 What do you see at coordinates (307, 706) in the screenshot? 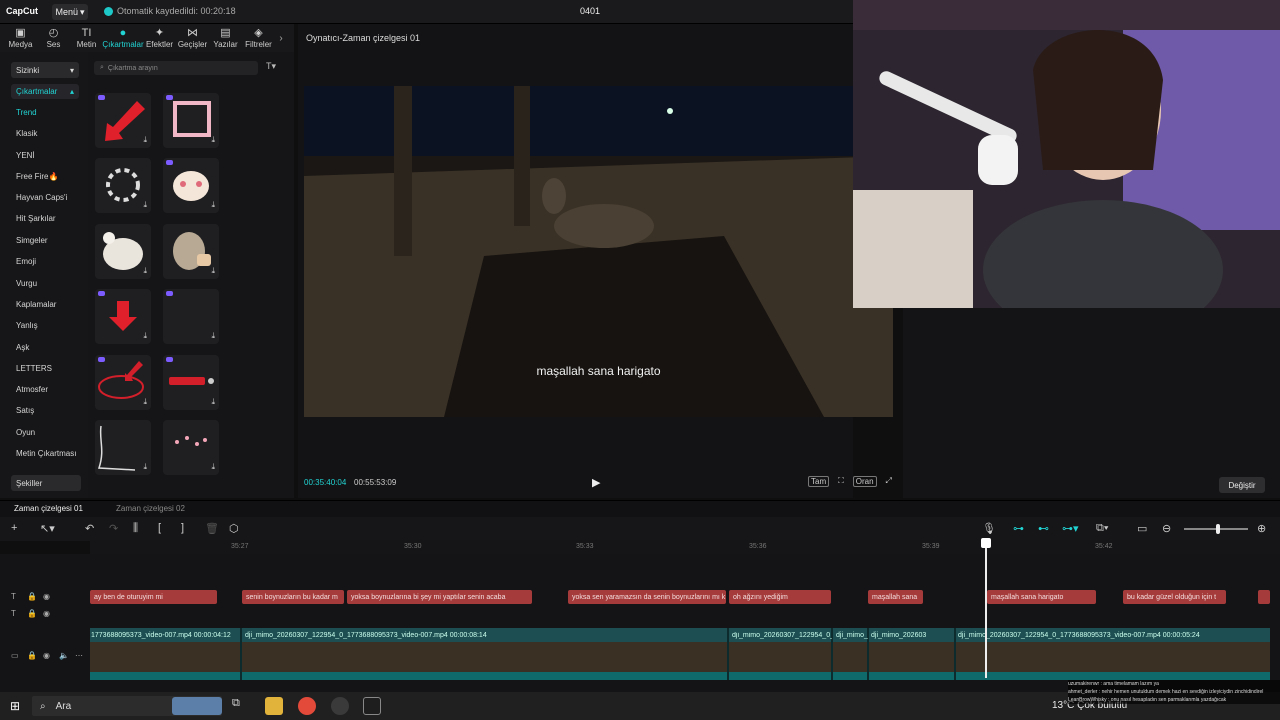
I see `chrome-icon` at bounding box center [307, 706].